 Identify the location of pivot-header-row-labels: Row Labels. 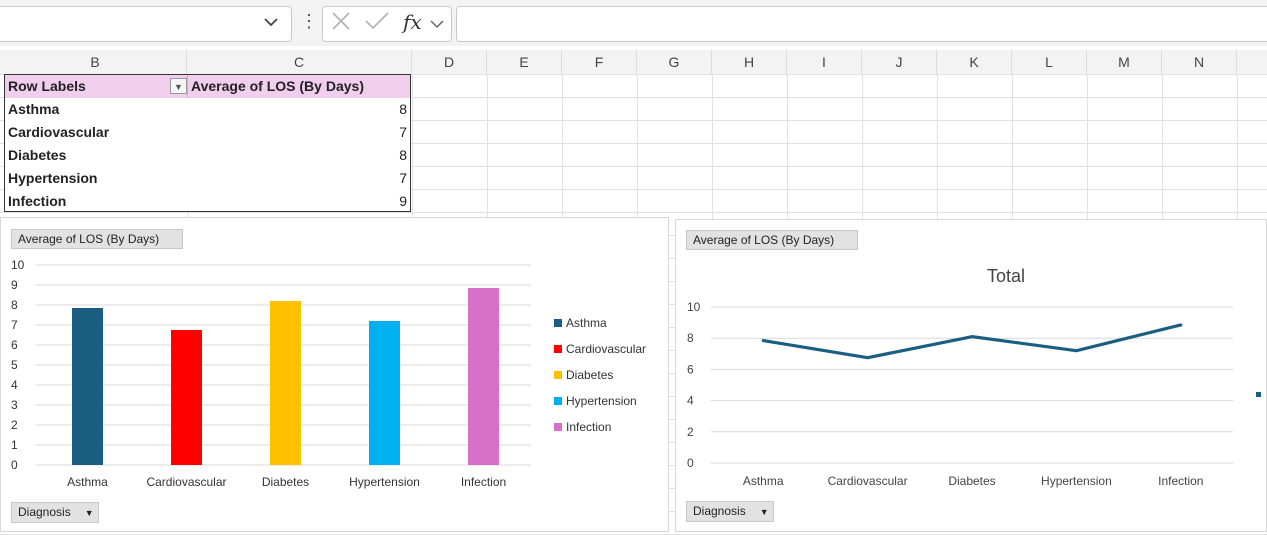
(96, 86).